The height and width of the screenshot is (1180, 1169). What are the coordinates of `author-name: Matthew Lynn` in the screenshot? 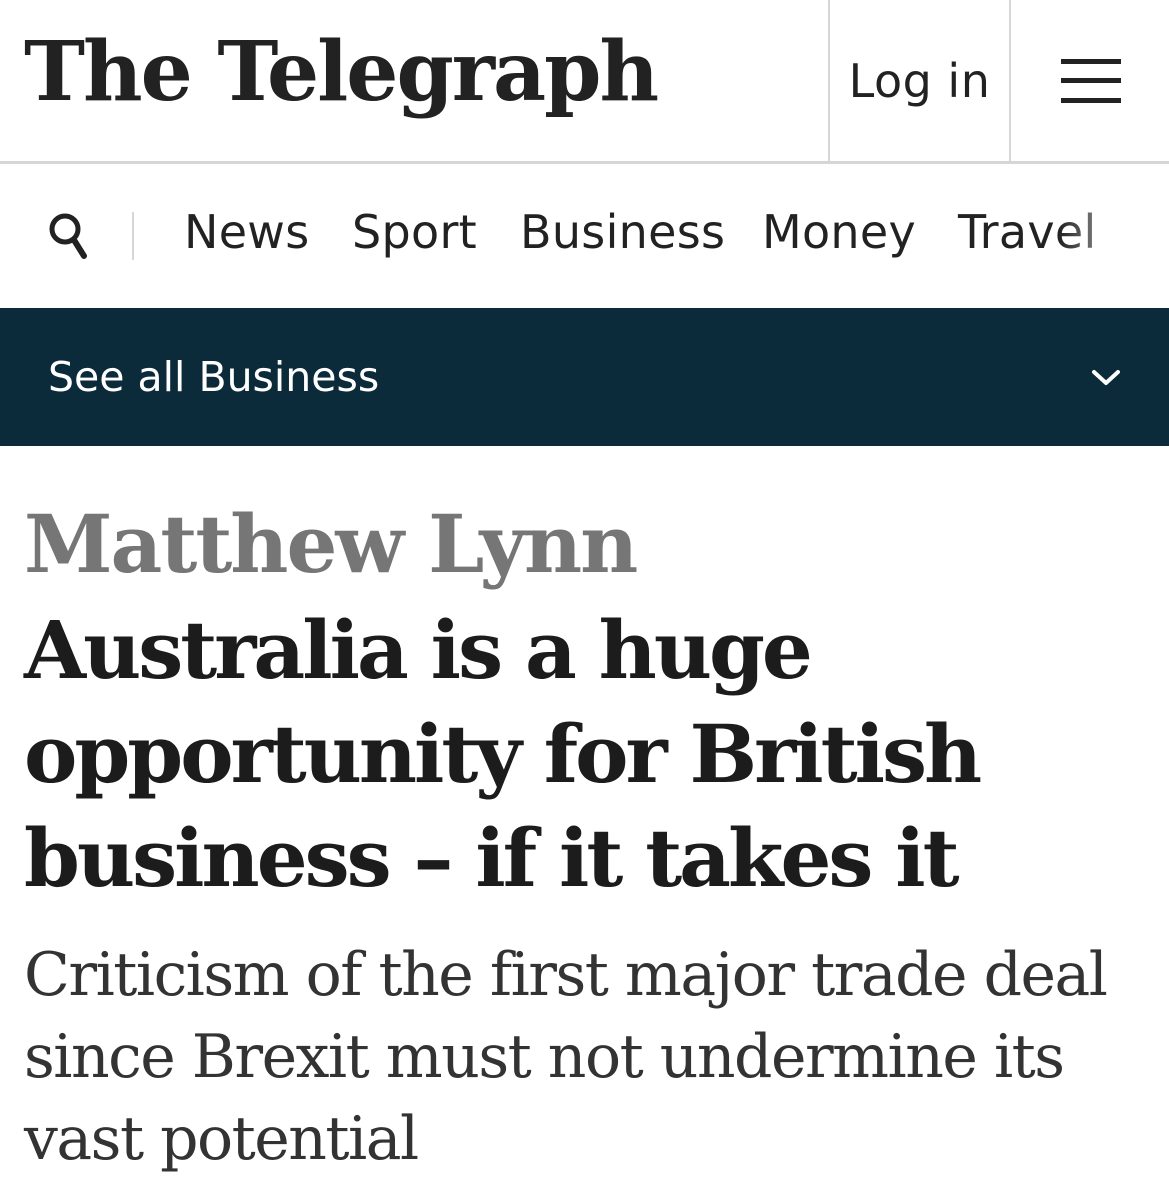 It's located at (331, 544).